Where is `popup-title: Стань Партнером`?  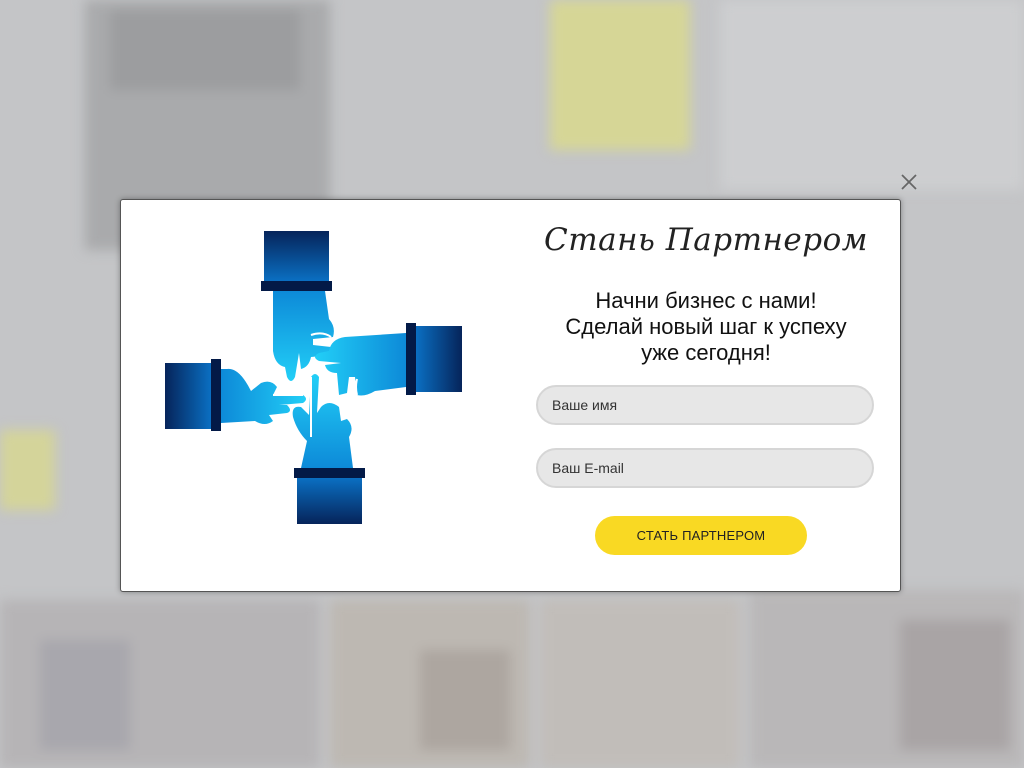 popup-title: Стань Партнером is located at coordinates (706, 240).